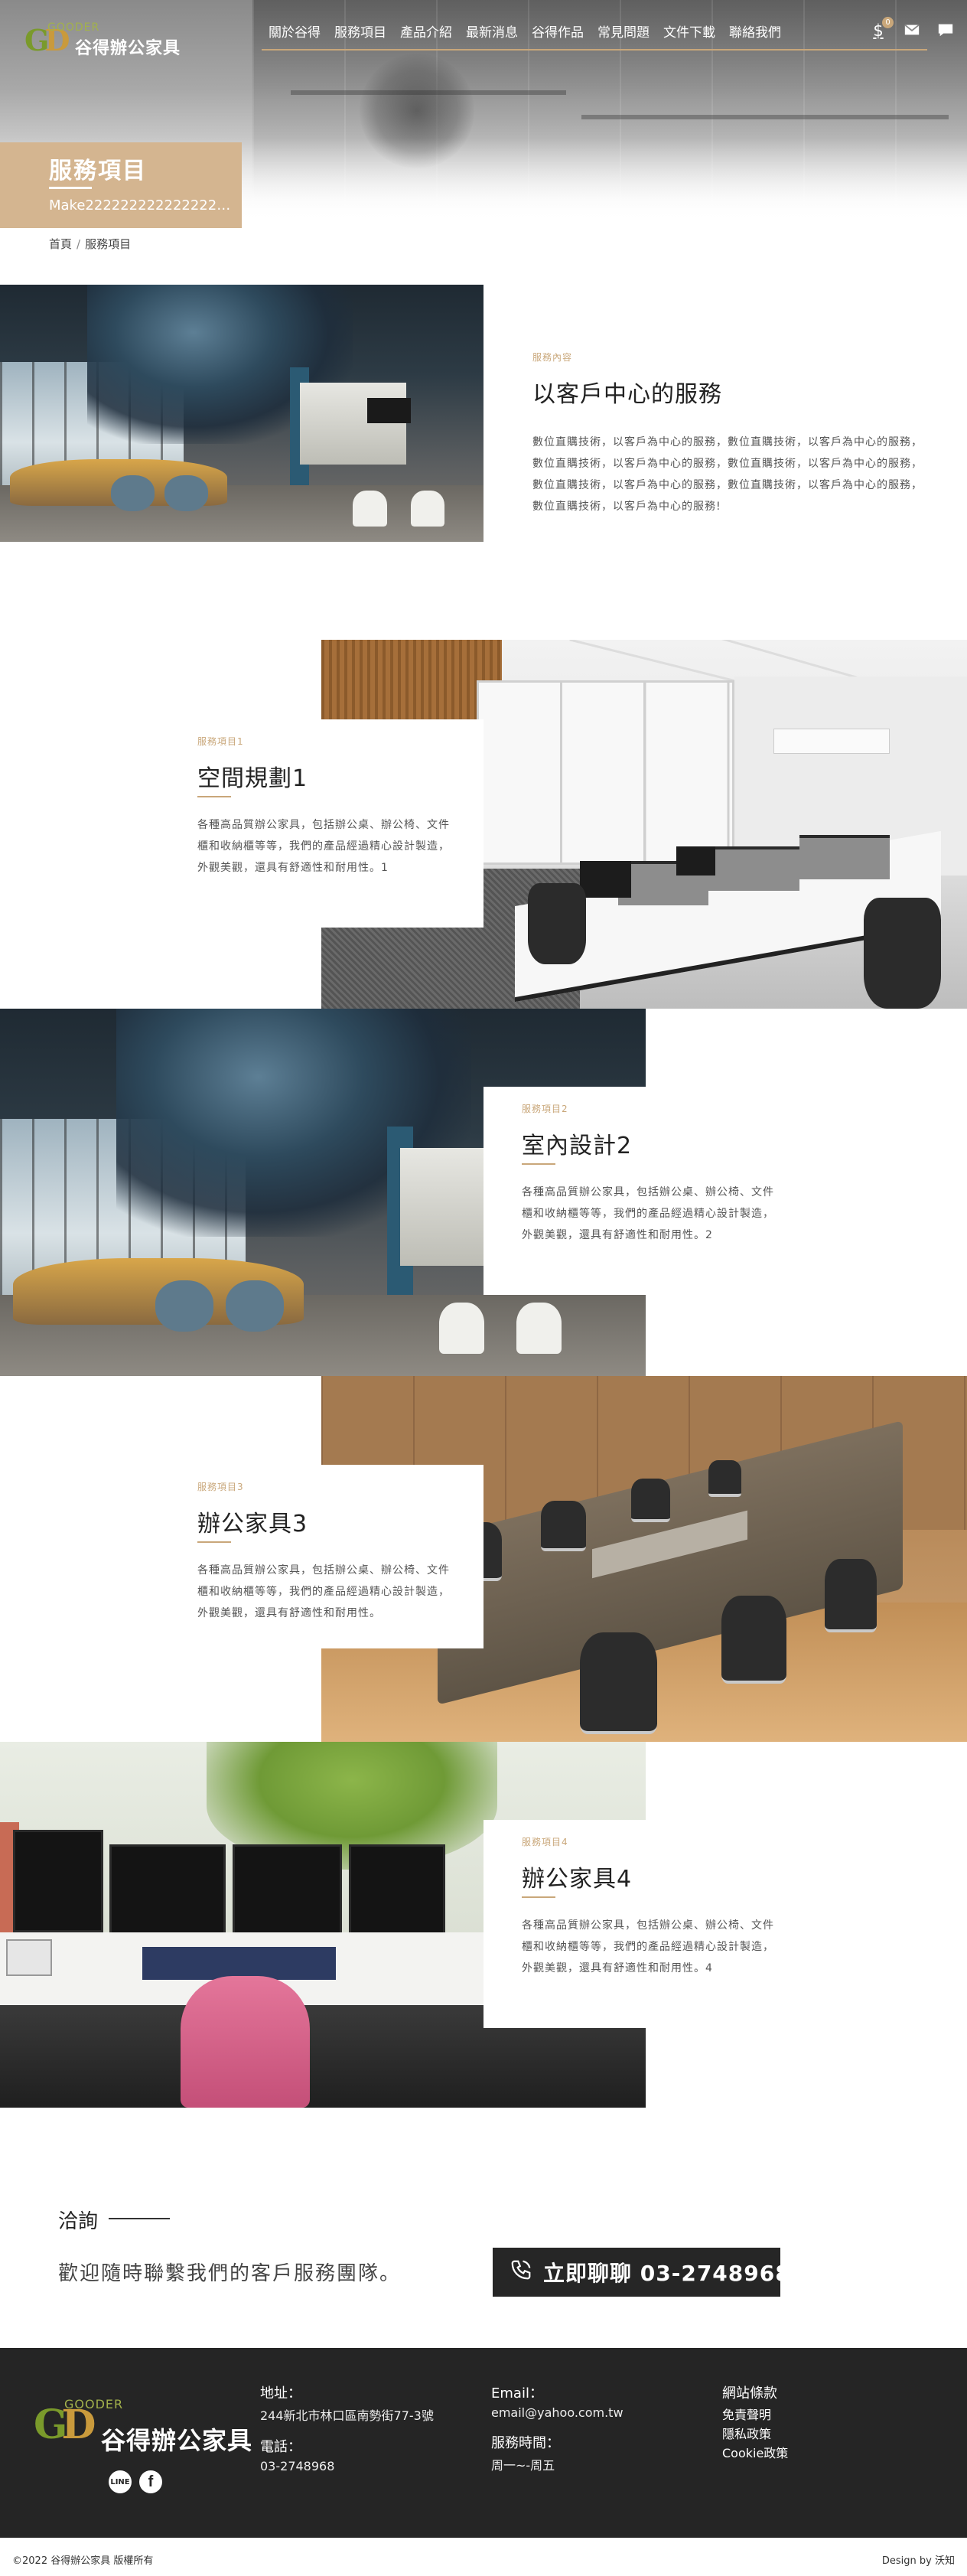  Describe the element at coordinates (78, 2221) in the screenshot. I see `contact-heading: 洽詢` at that location.